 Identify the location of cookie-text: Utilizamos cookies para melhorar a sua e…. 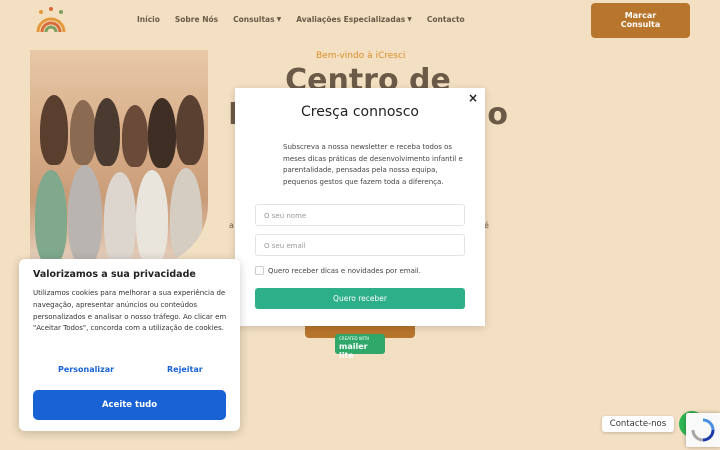
(130, 311).